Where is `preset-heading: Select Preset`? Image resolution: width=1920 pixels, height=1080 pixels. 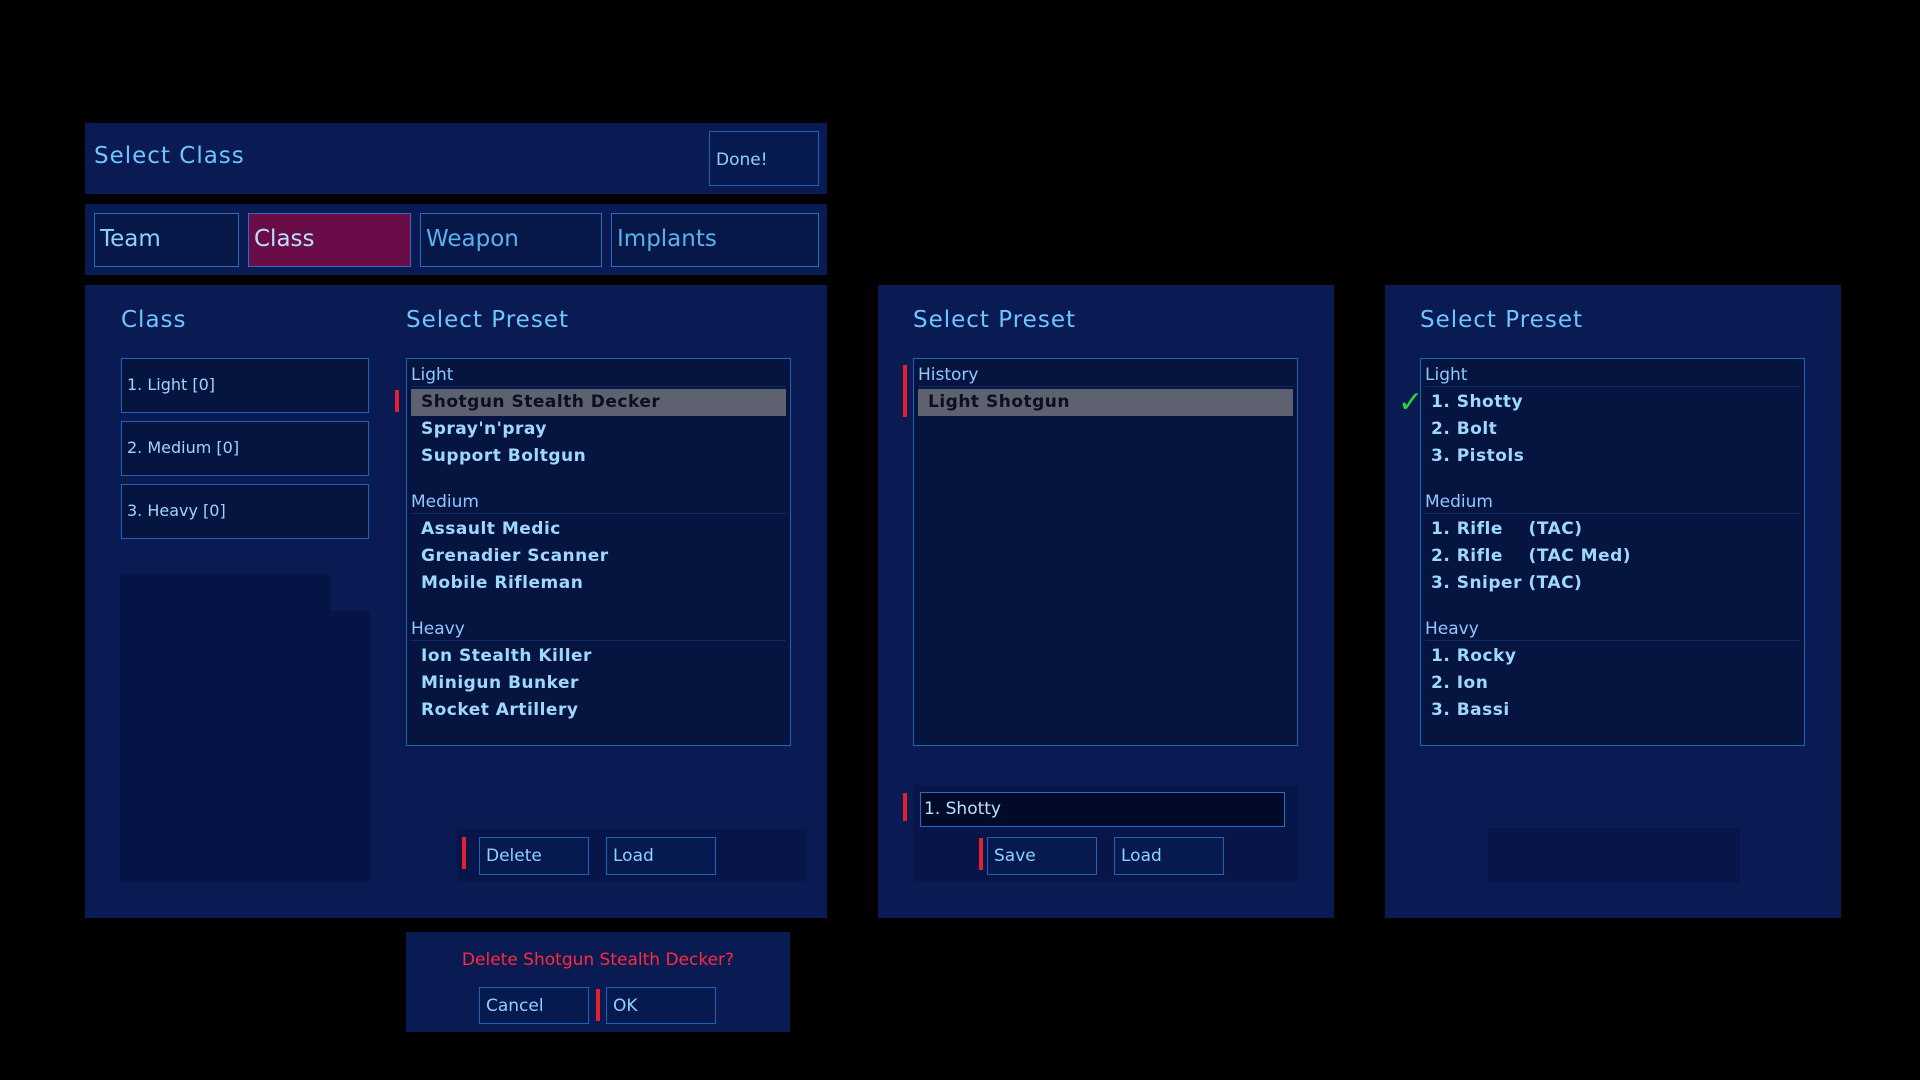
preset-heading: Select Preset is located at coordinates (487, 320).